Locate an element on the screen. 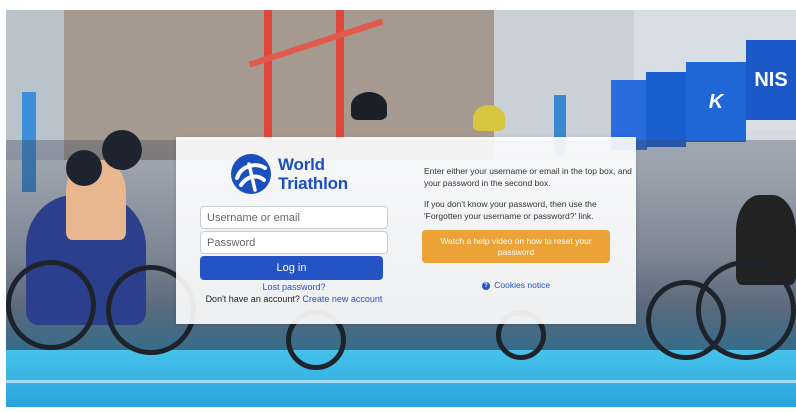  sponsor-banner: NIS is located at coordinates (771, 80).